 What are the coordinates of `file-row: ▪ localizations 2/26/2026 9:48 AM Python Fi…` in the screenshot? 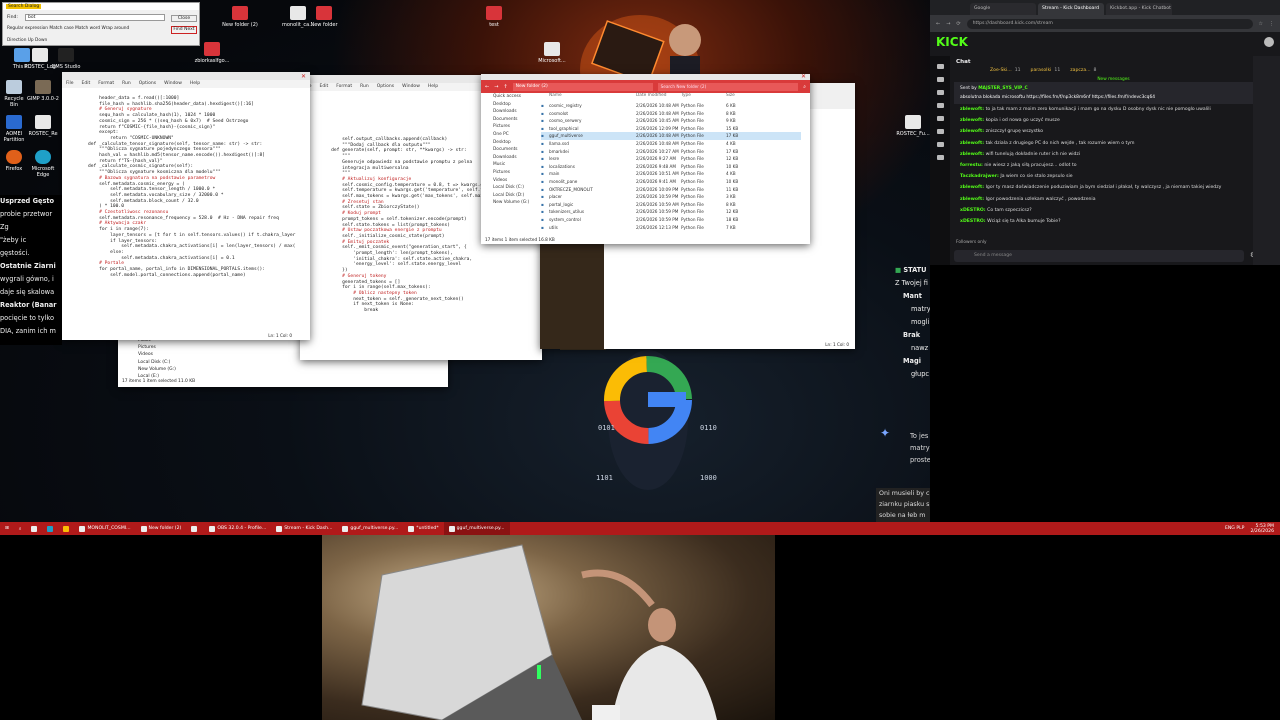 It's located at (671, 167).